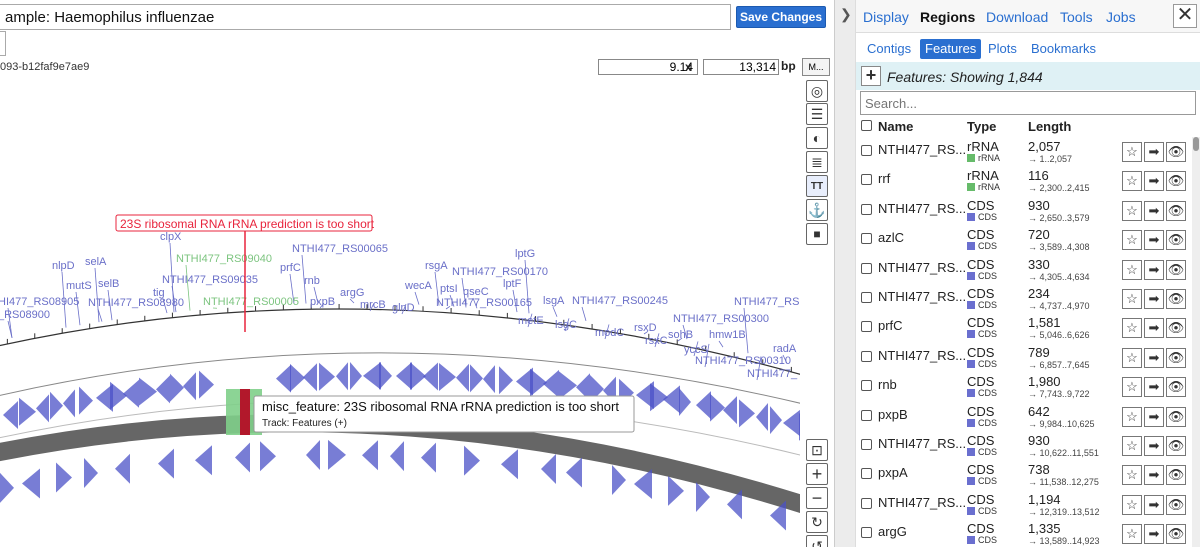 This screenshot has height=547, width=1200. Describe the element at coordinates (656, 341) in the screenshot. I see `feature-label: rsxC` at that location.